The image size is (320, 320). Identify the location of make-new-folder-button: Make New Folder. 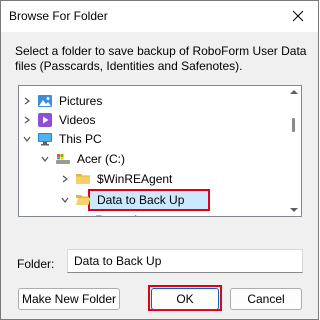
(69, 299).